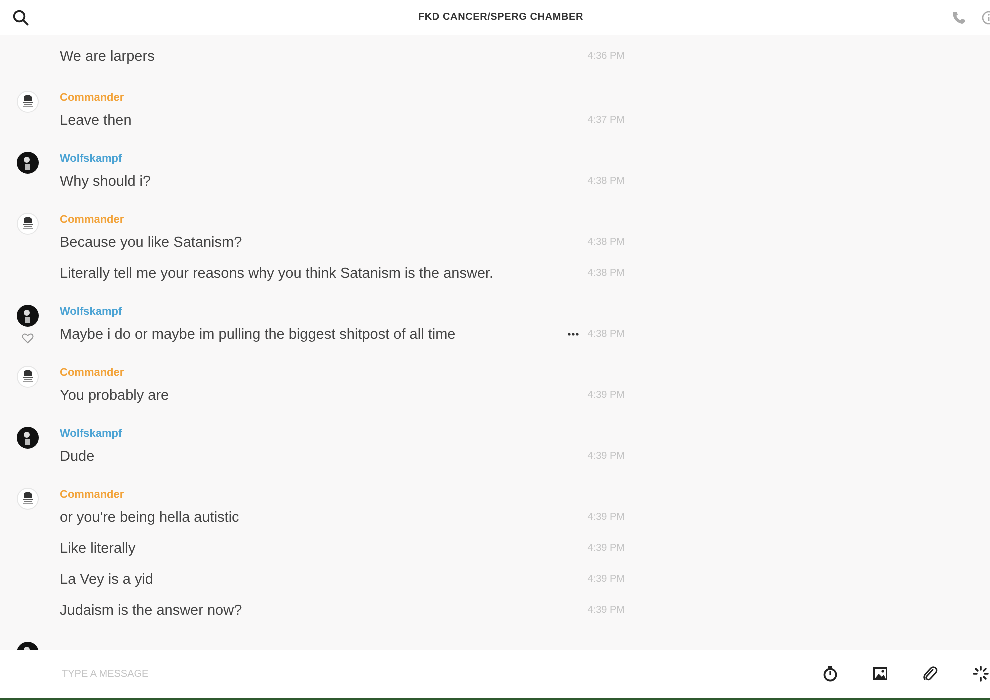 The height and width of the screenshot is (700, 990). I want to click on message-input: TYPE A MESSAGE, so click(262, 674).